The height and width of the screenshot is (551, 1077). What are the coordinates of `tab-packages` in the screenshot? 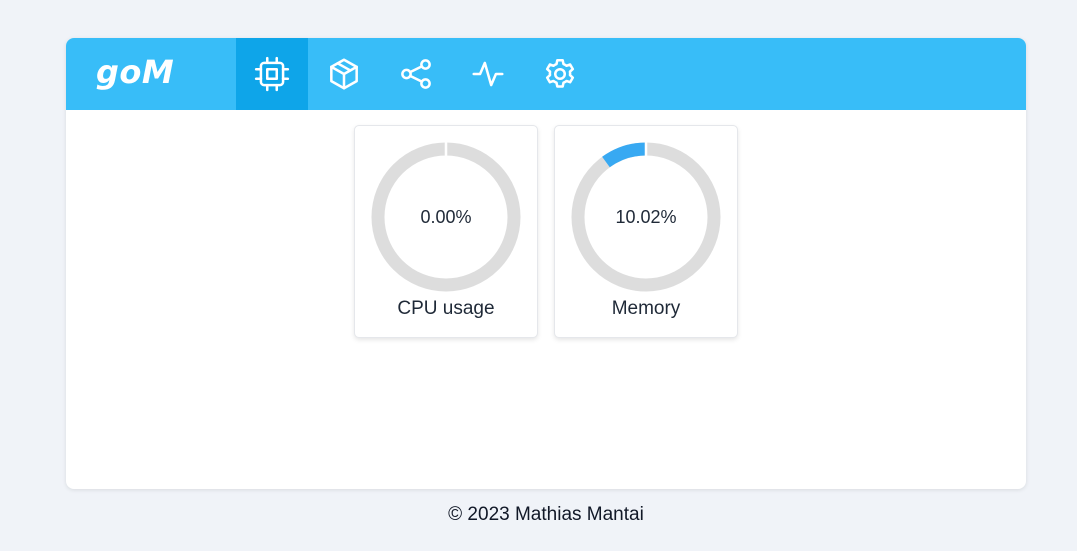 It's located at (344, 74).